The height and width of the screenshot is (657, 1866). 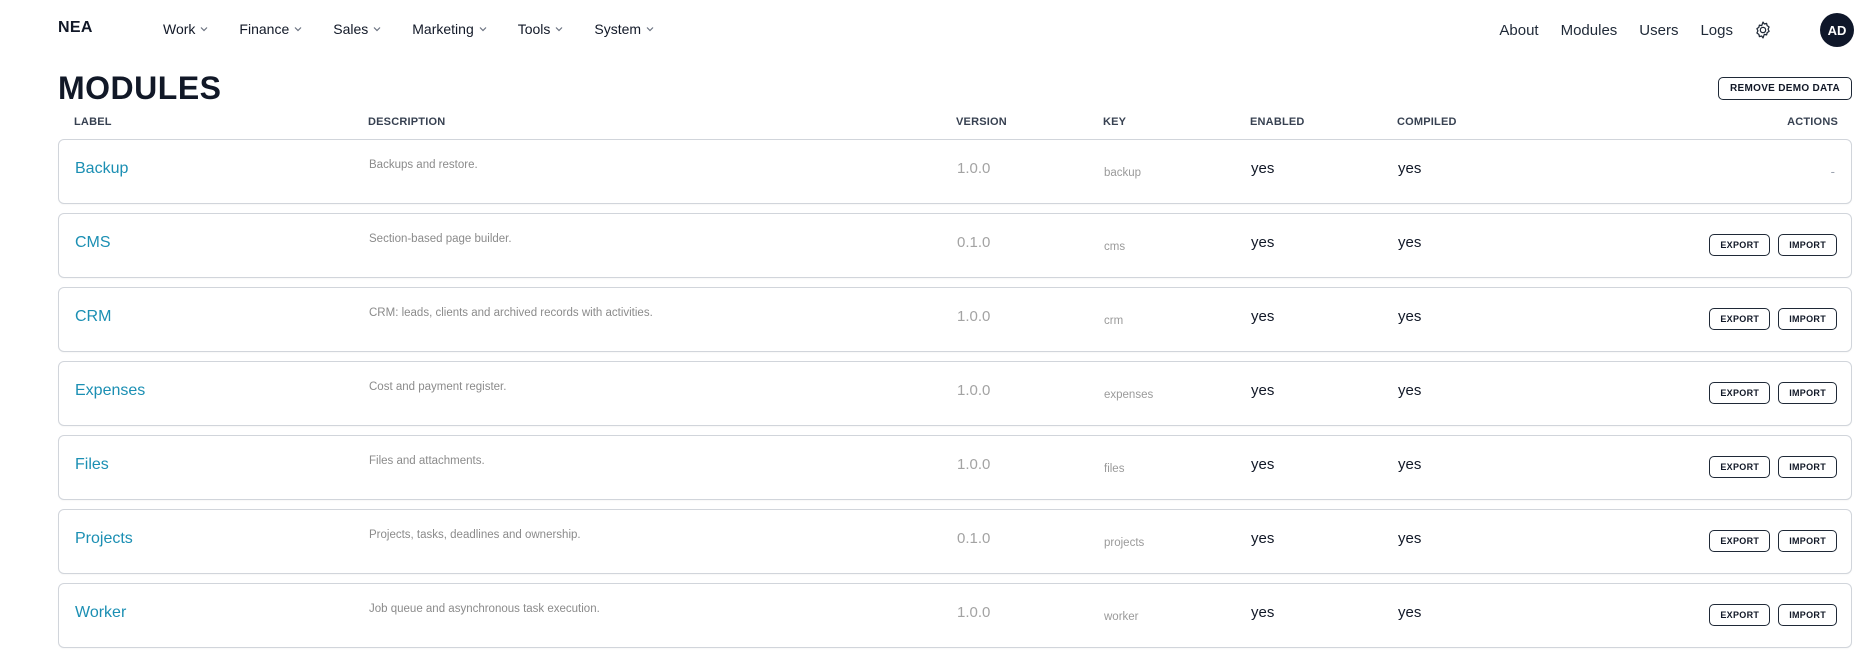 I want to click on no-actions: -, so click(x=1832, y=171).